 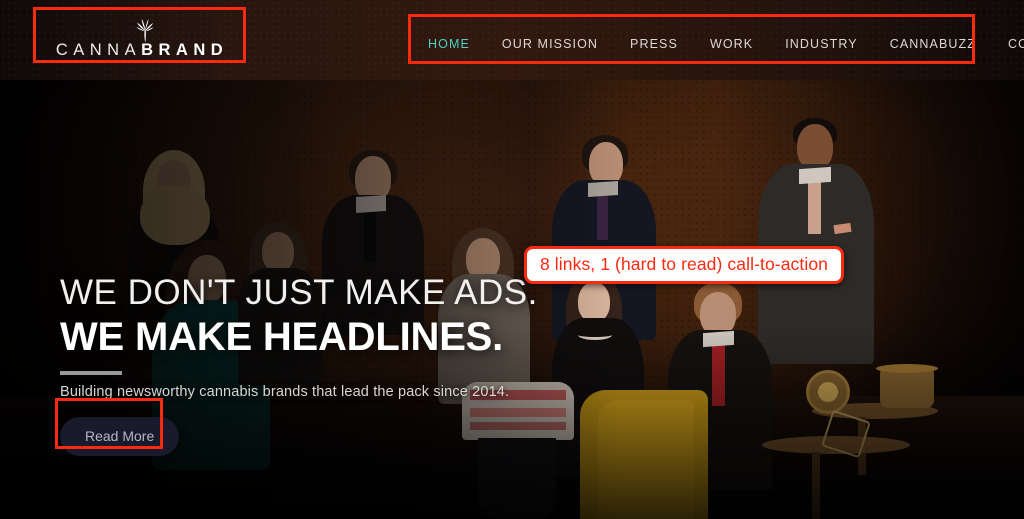 I want to click on read-more-button: Read More, so click(x=120, y=436).